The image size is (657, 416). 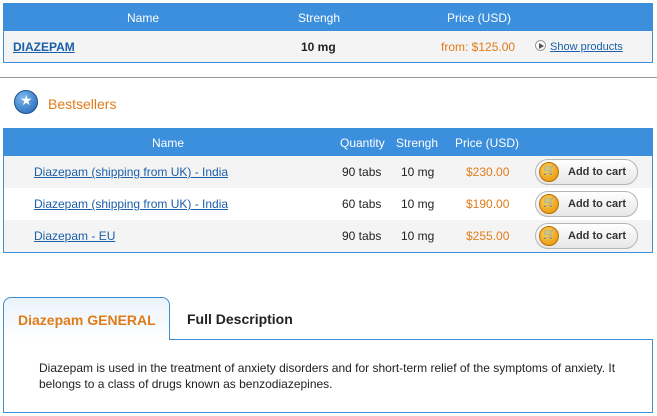 I want to click on bestsellers-header: Name Quantity Strengh Price (USD), so click(x=328, y=142).